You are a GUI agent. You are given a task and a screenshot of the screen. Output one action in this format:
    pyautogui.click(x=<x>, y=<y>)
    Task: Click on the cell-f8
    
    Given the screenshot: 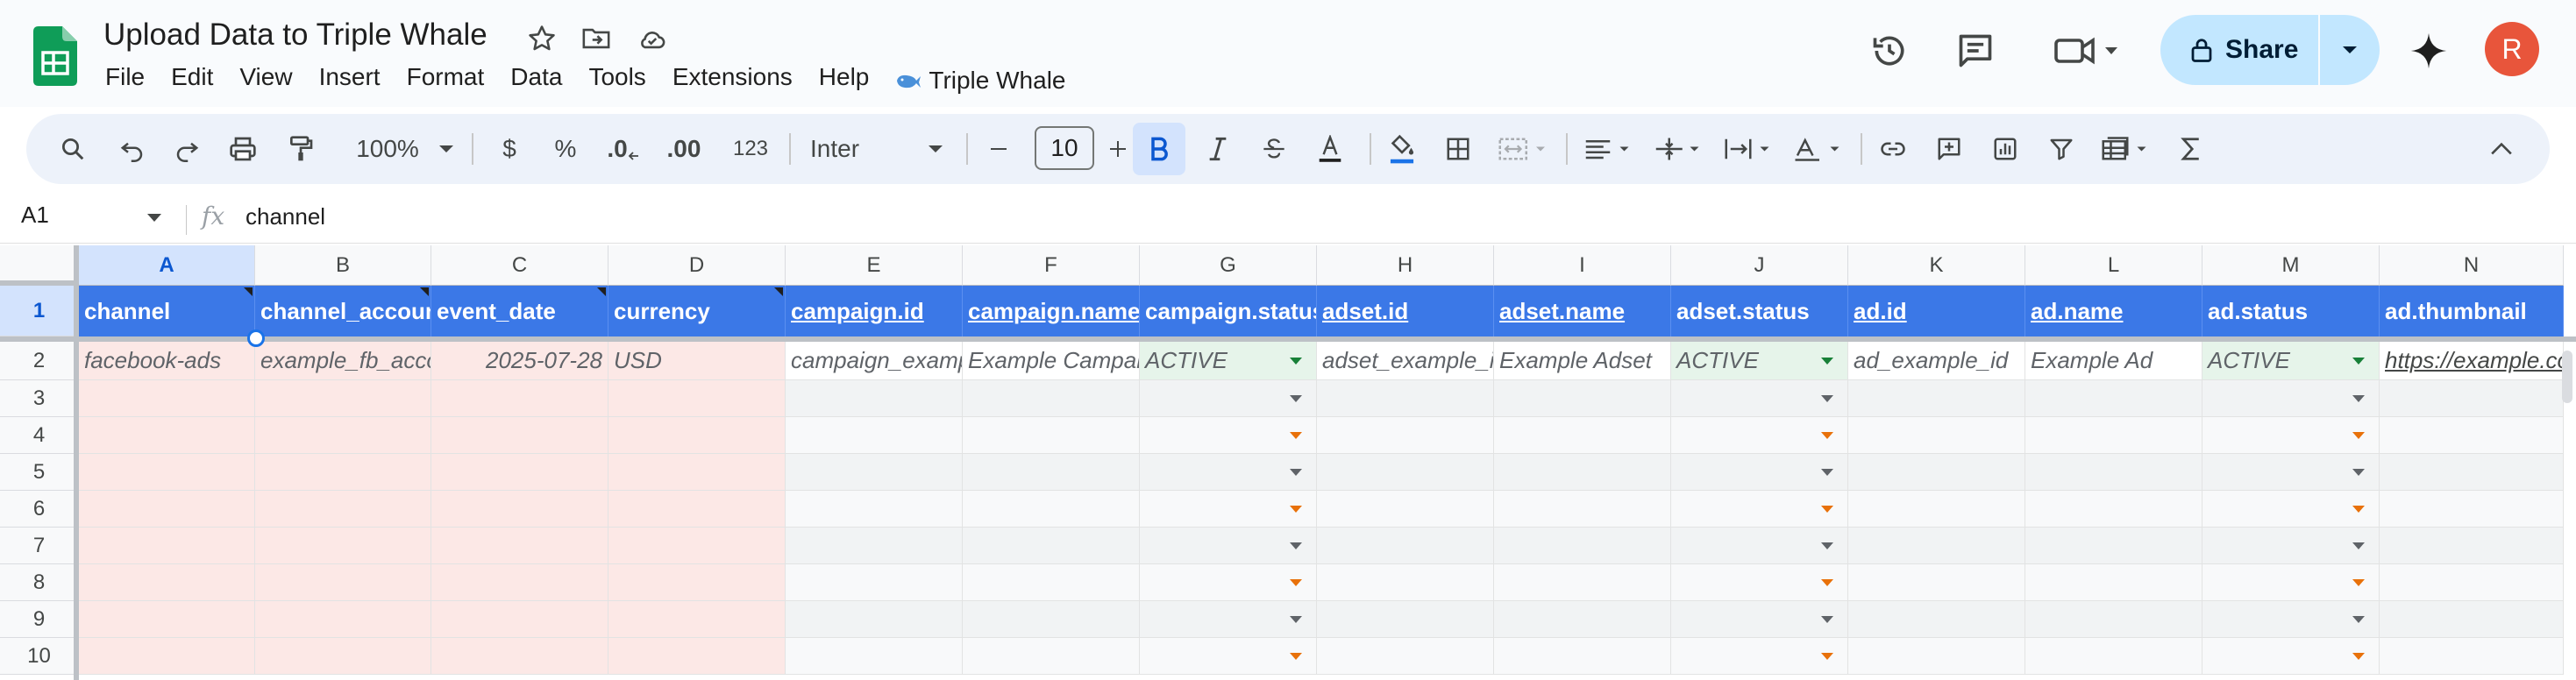 What is the action you would take?
    pyautogui.click(x=1051, y=582)
    